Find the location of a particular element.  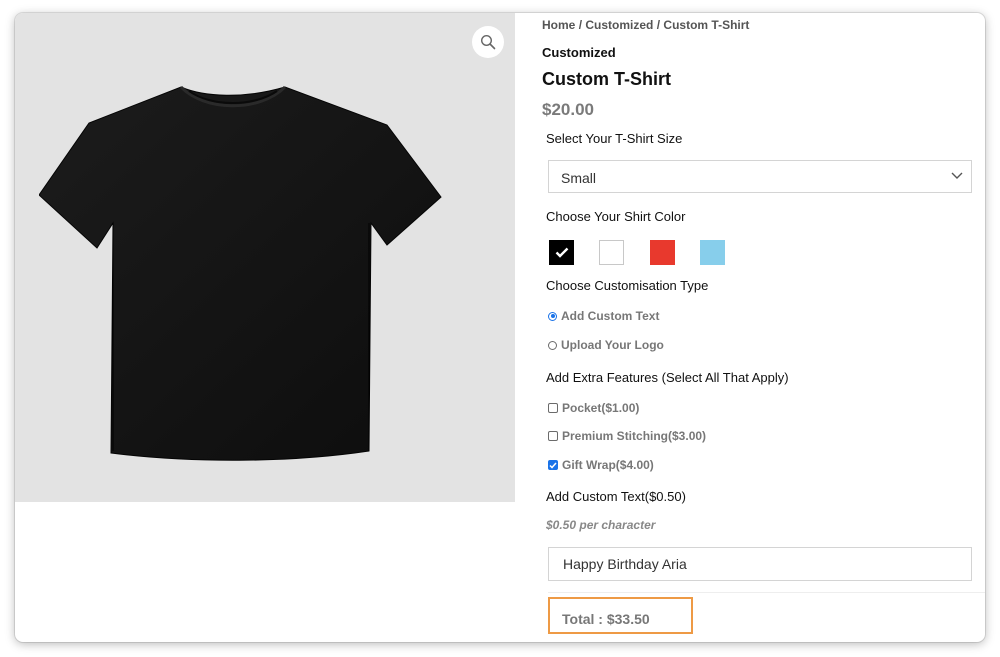

zoom-button is located at coordinates (488, 42).